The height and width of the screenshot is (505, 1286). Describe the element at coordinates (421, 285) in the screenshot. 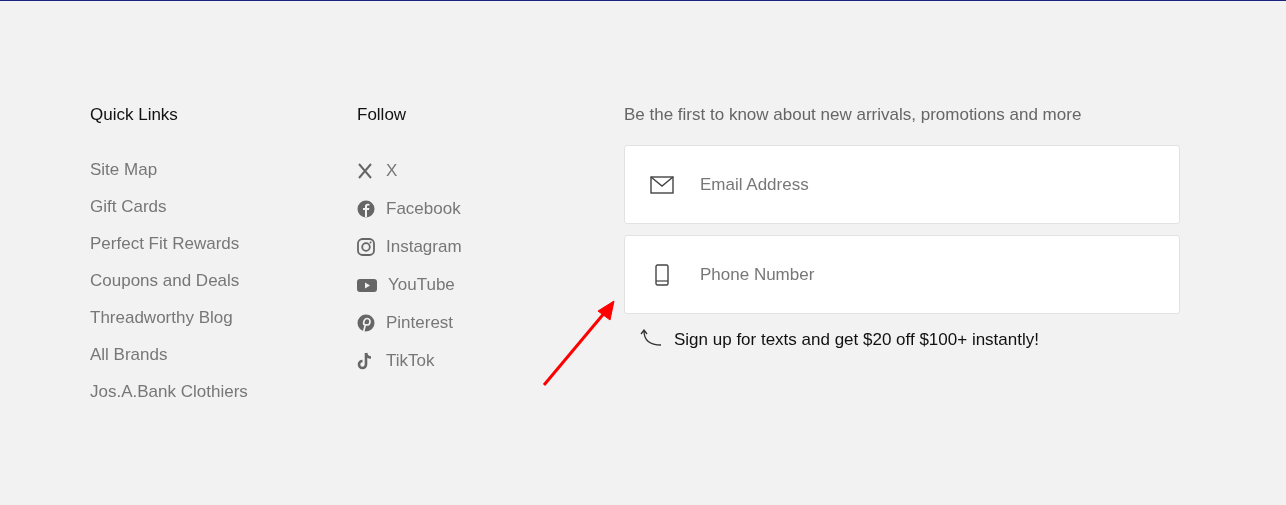

I see `social-link: YouTube` at that location.